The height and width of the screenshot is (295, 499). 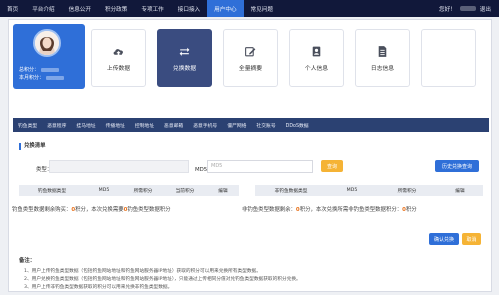 I want to click on exchange-list-title: 兑换清单, so click(x=32, y=146).